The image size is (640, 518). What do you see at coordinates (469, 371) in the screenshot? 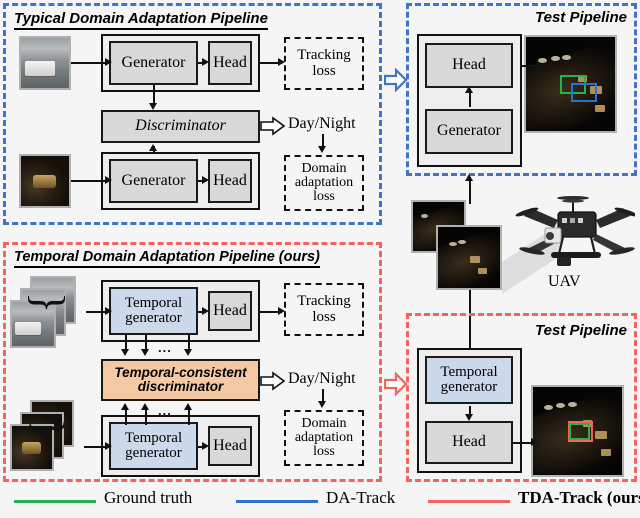
I see `test-temporal-generator-line1: Temporal` at bounding box center [469, 371].